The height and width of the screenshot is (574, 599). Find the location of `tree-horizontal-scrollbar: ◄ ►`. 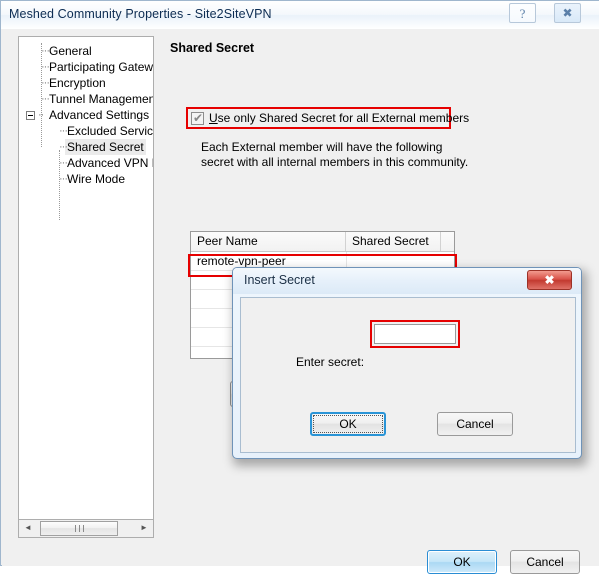

tree-horizontal-scrollbar: ◄ ► is located at coordinates (86, 529).